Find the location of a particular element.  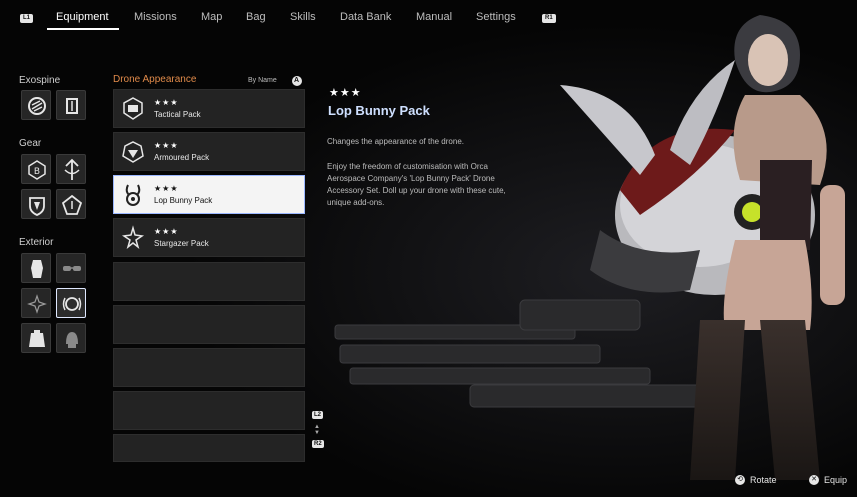

svg-text: B is located at coordinates (37, 172).